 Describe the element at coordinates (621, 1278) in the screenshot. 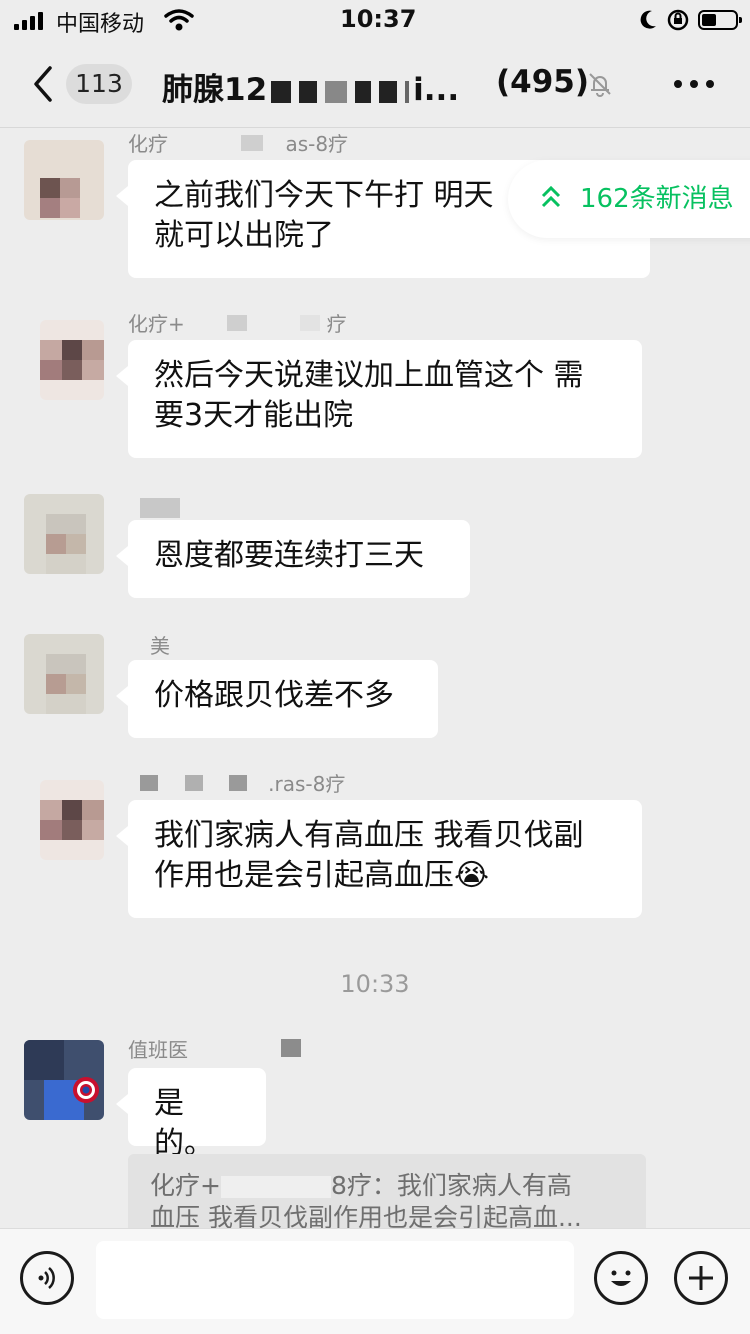

I see `emoji-icon` at that location.